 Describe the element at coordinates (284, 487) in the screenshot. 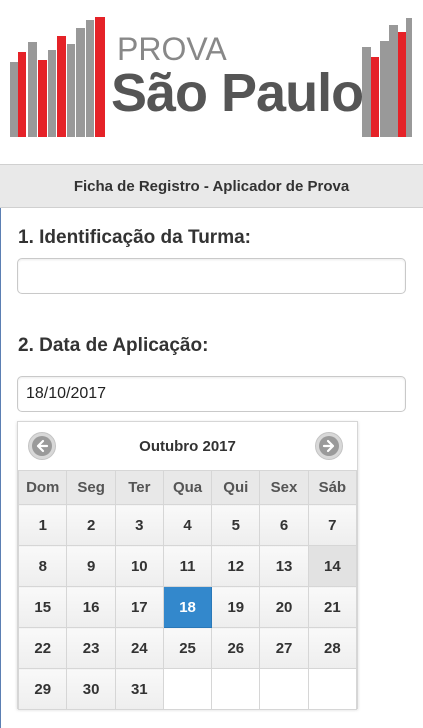

I see `weekday-label: Sex` at that location.